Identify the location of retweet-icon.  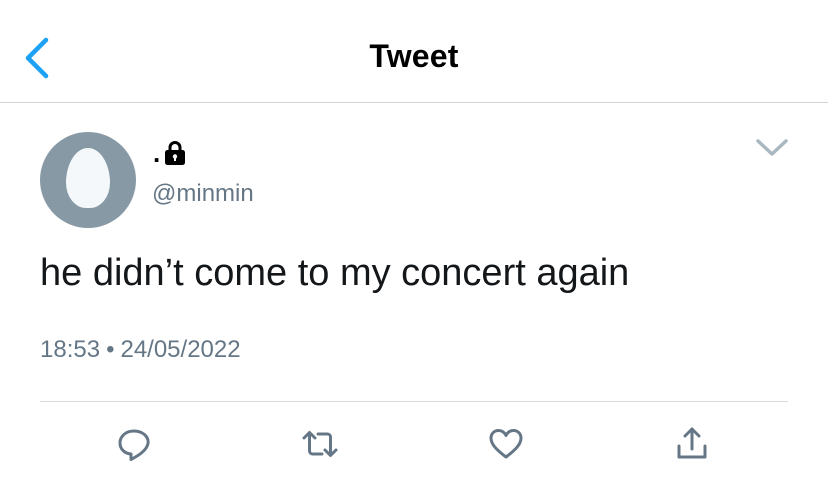
(320, 444).